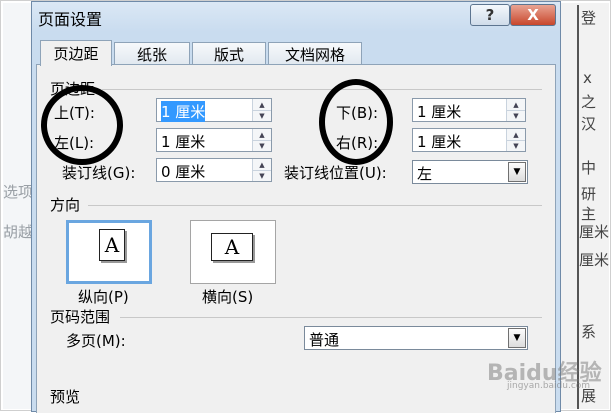 Image resolution: width=611 pixels, height=413 pixels. What do you see at coordinates (18, 192) in the screenshot?
I see `background-text: 选项` at bounding box center [18, 192].